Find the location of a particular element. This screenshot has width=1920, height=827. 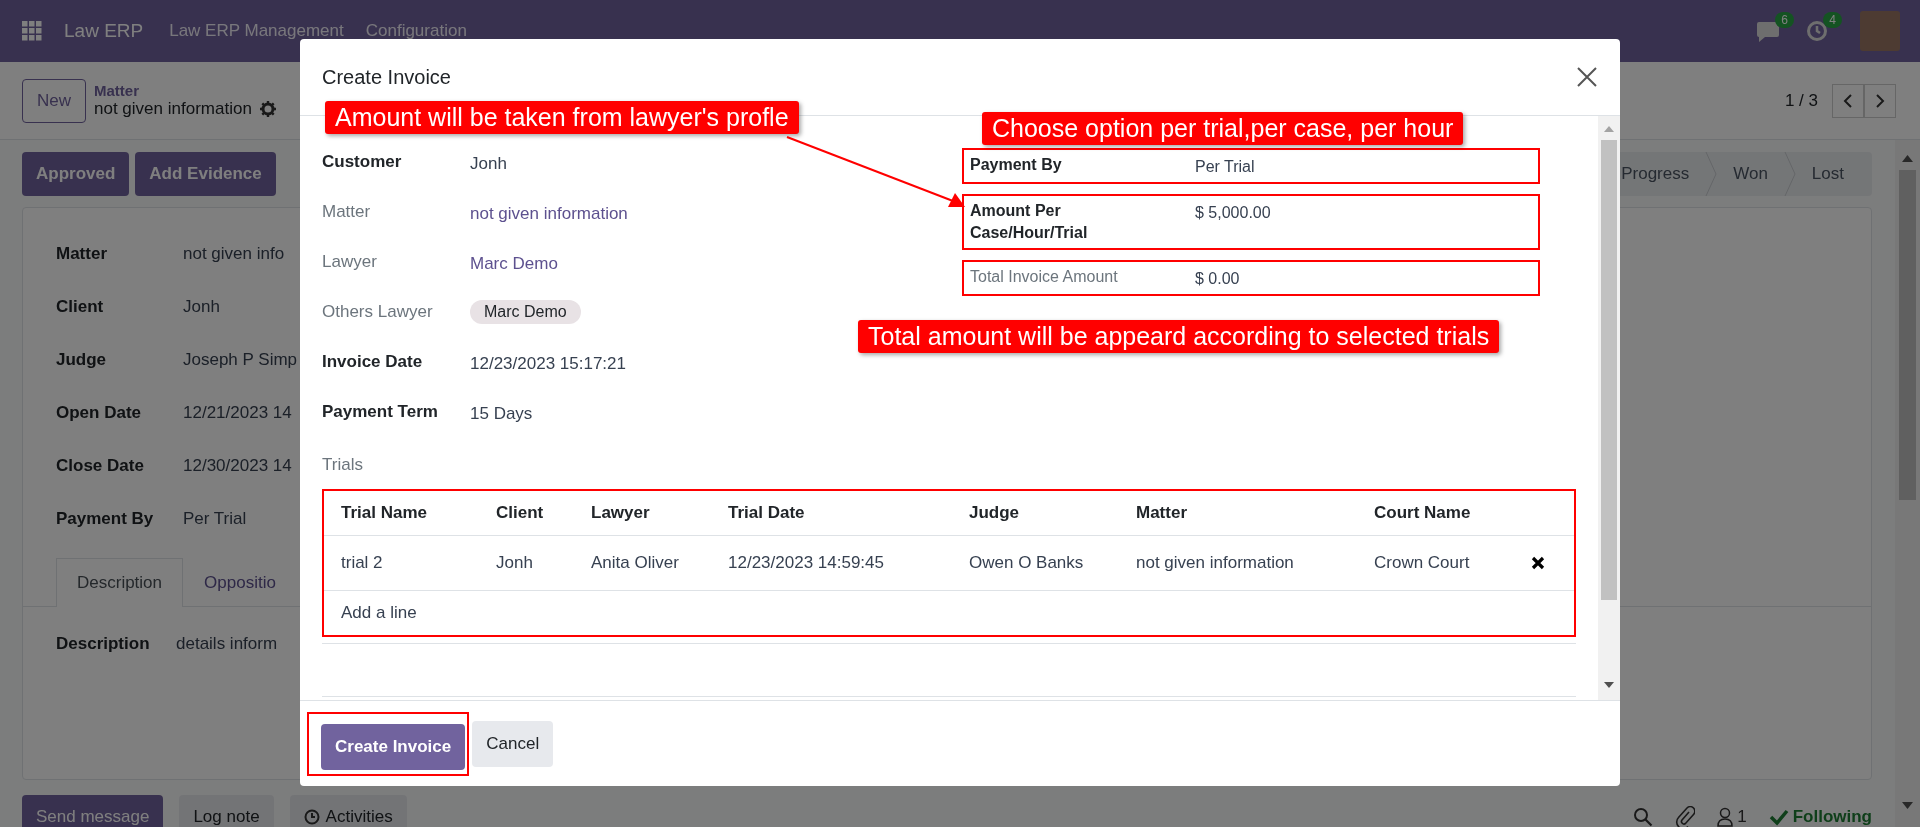

chevron-right-icon is located at coordinates (1880, 100).